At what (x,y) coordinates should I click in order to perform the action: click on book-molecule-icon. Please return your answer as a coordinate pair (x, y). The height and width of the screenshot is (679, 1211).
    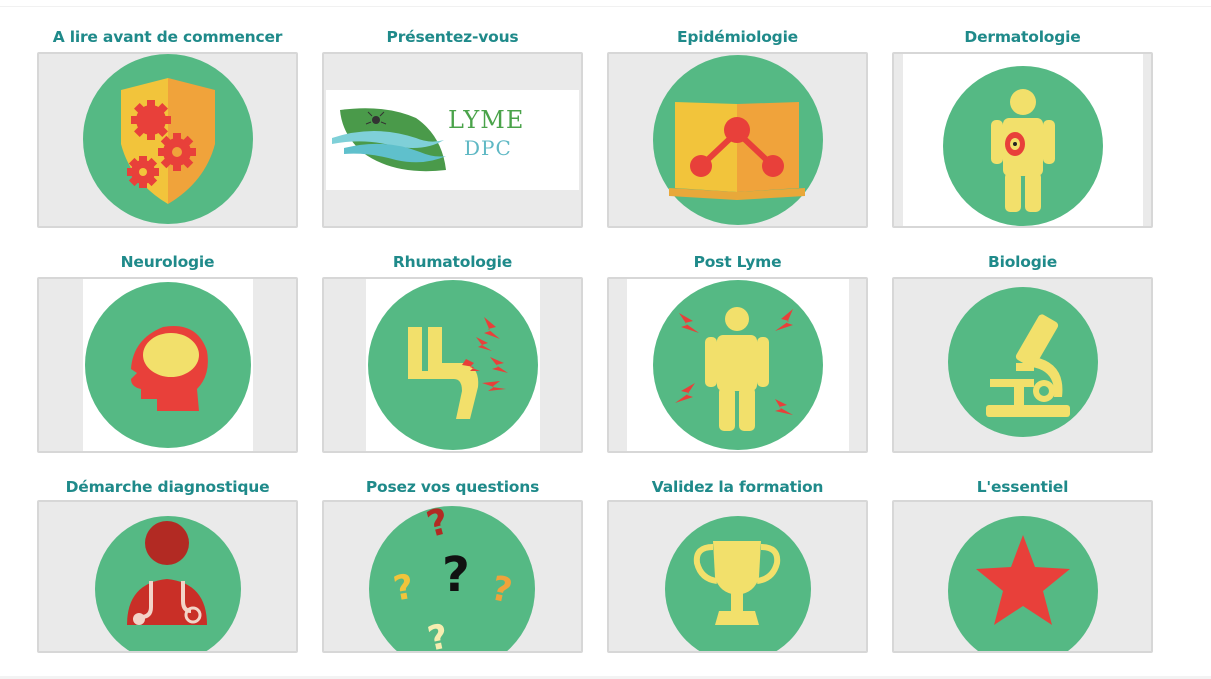
    Looking at the image, I should click on (737, 151).